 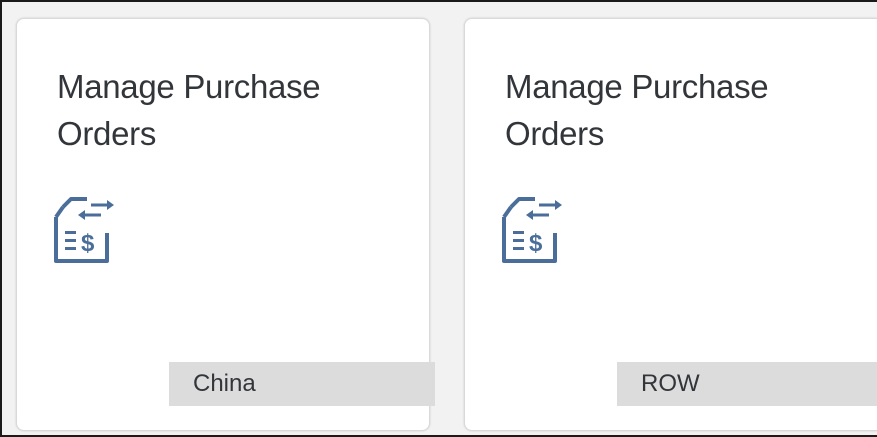 I want to click on tile-footer-label: ROW, so click(x=747, y=384).